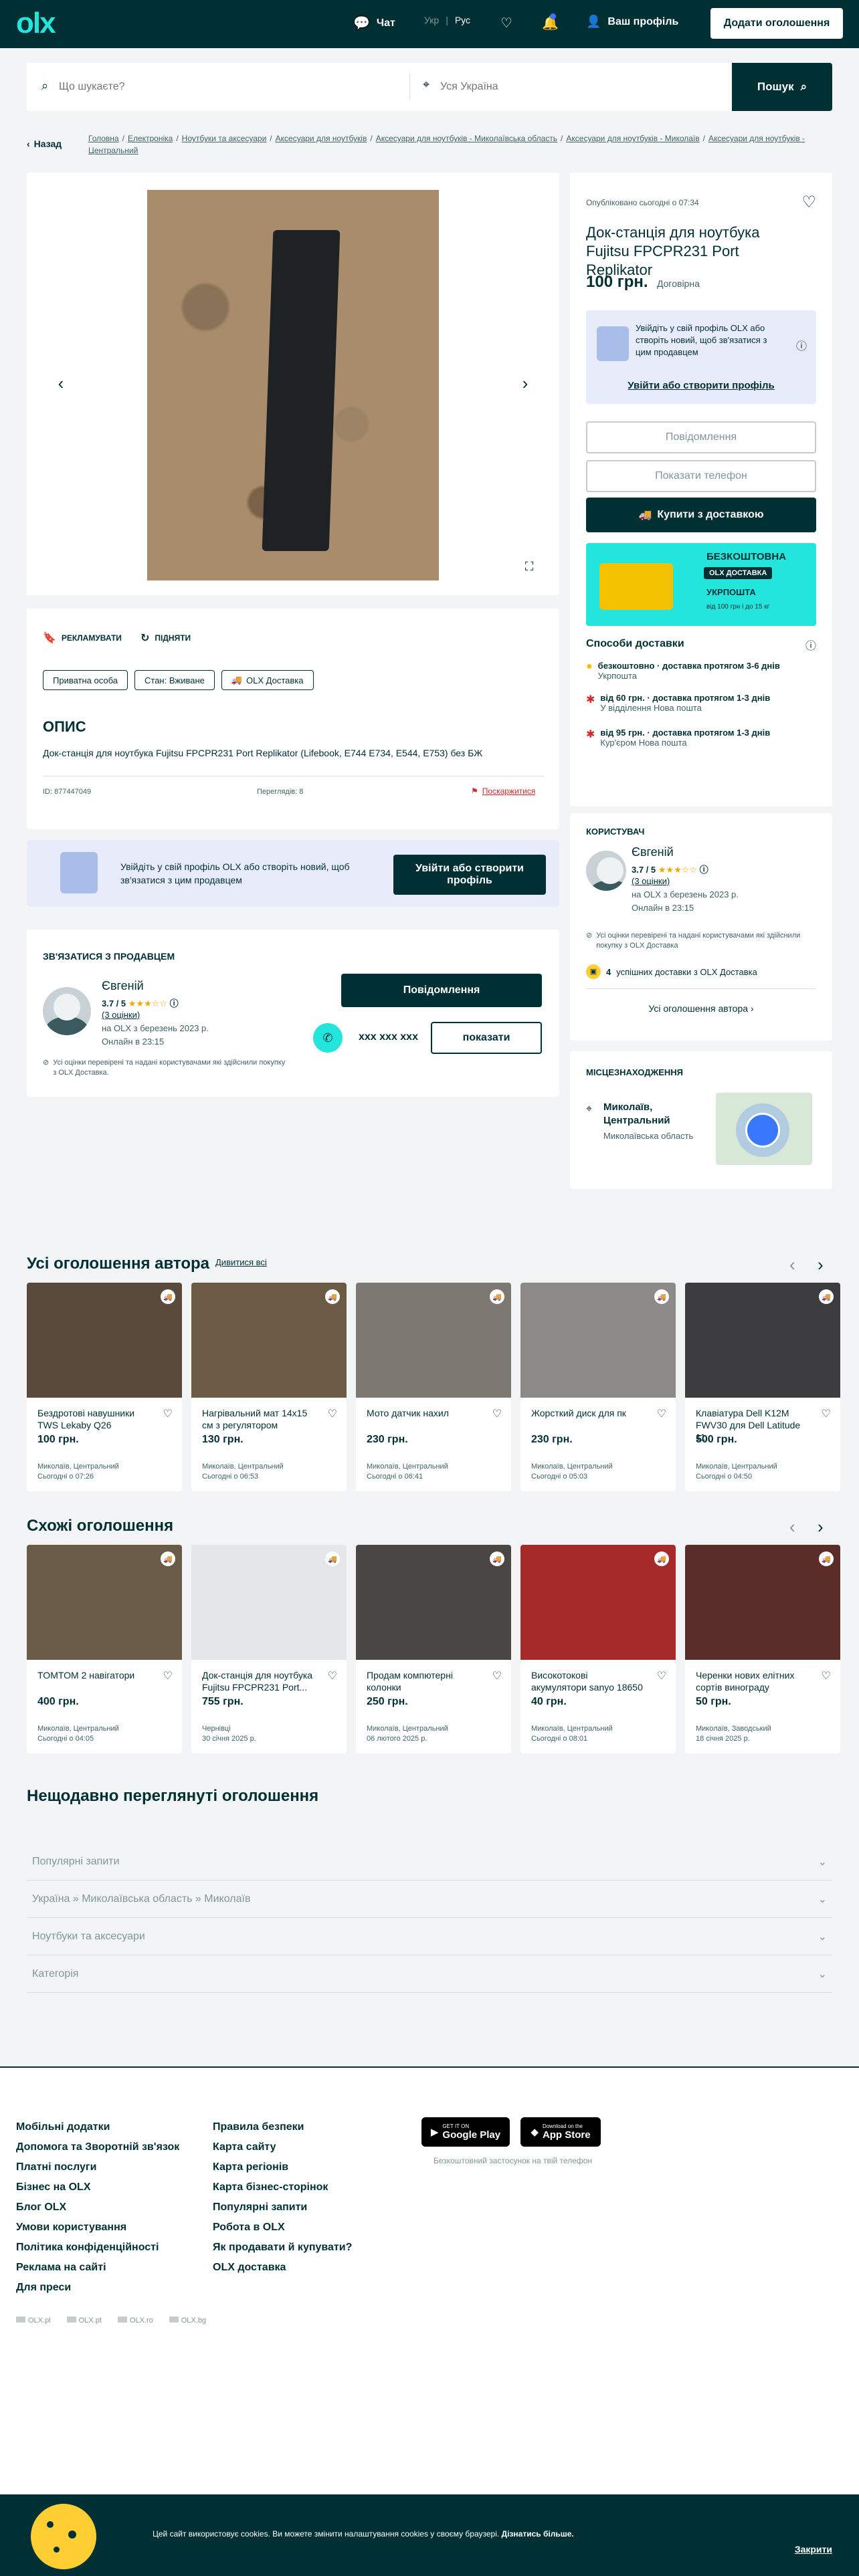 The image size is (859, 2576). Describe the element at coordinates (470, 875) in the screenshot. I see `login-banner-button: Увійти або створити профіль` at that location.